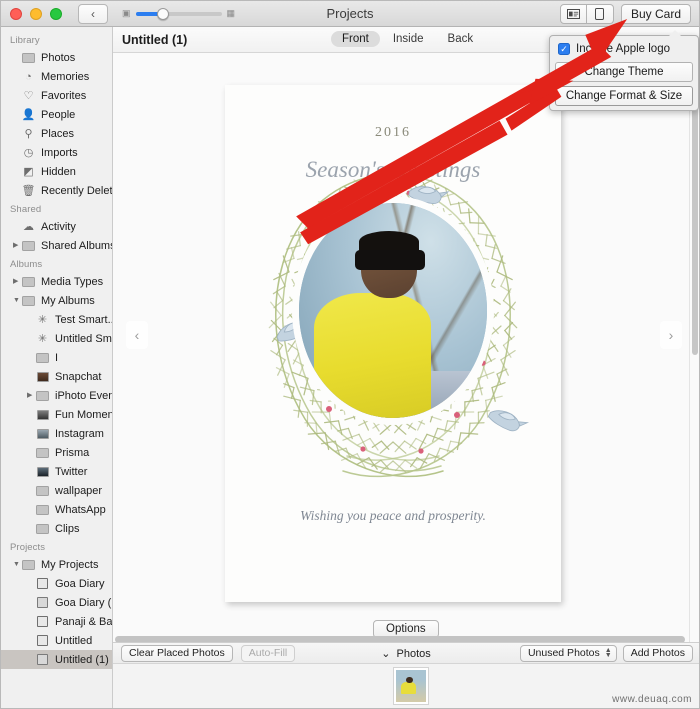  I want to click on sidebar-item-my-projects: ▼ My Projects, so click(56, 564).